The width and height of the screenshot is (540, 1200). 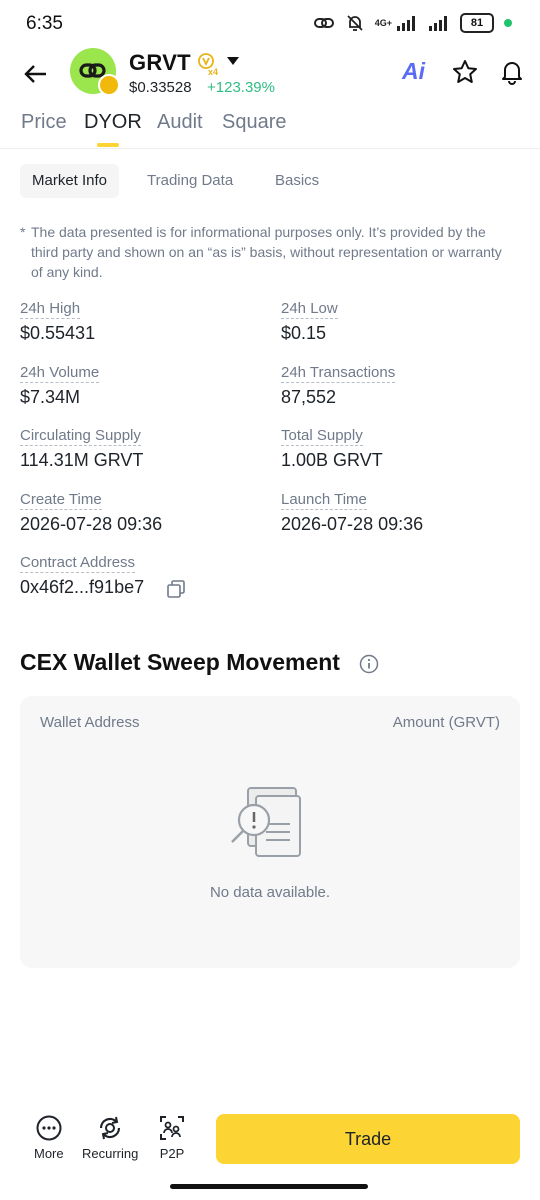 I want to click on stat-label: Contract Address, so click(x=78, y=563).